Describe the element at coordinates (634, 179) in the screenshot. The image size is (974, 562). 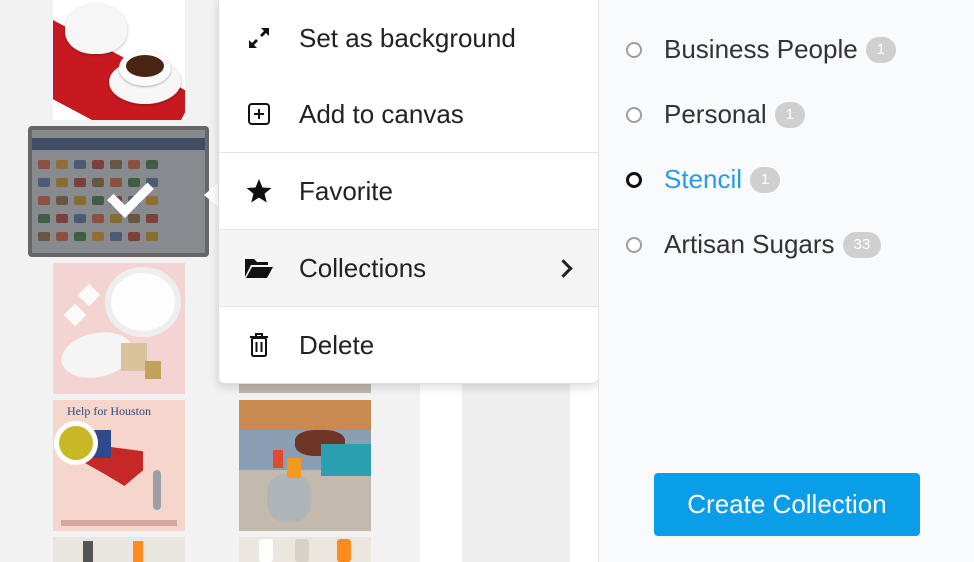
I see `radio-button-selected` at that location.